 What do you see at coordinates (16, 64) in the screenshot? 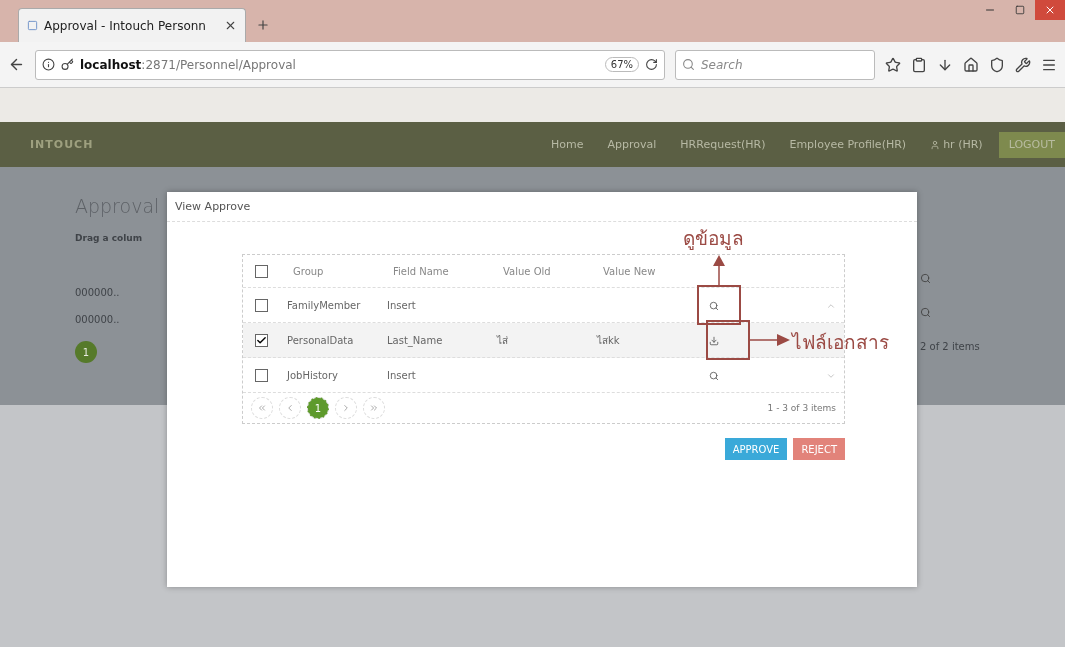
I see `back-icon` at bounding box center [16, 64].